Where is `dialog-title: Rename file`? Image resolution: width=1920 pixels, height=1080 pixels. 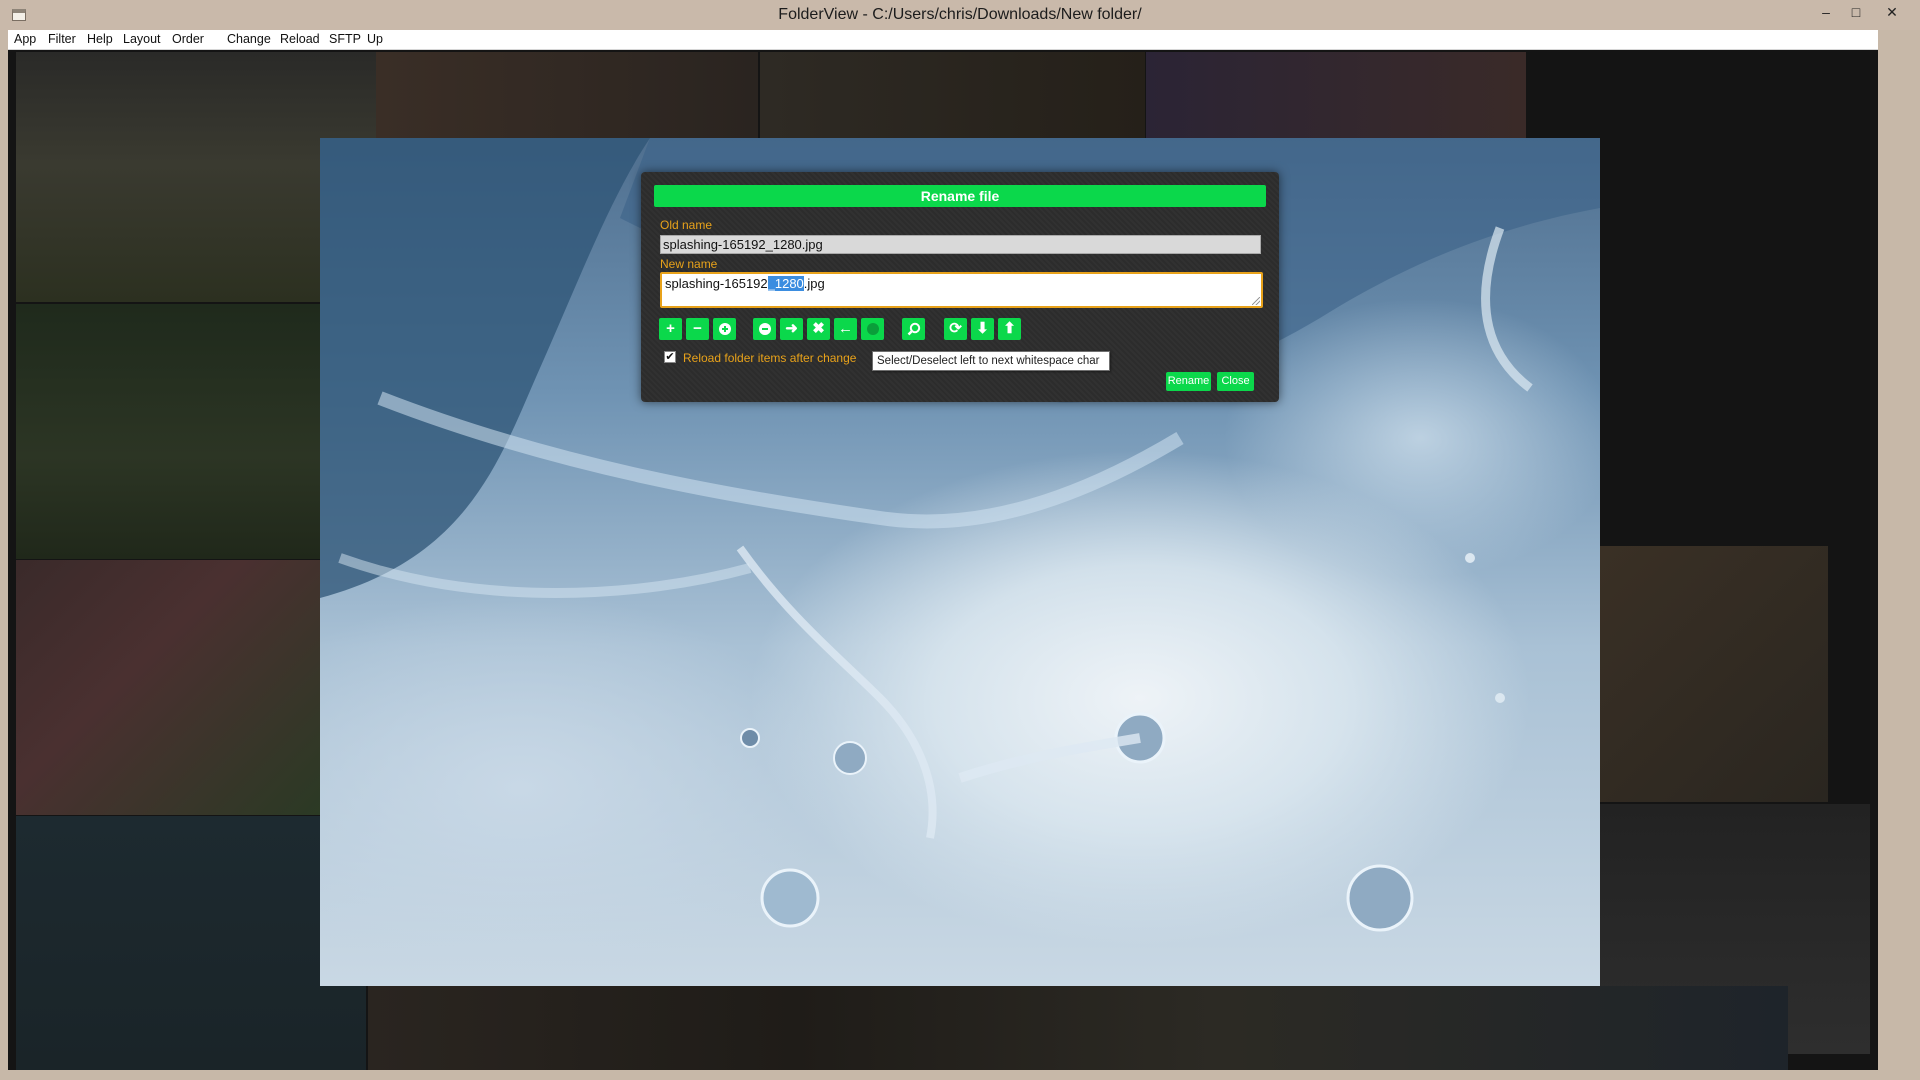
dialog-title: Rename file is located at coordinates (960, 196).